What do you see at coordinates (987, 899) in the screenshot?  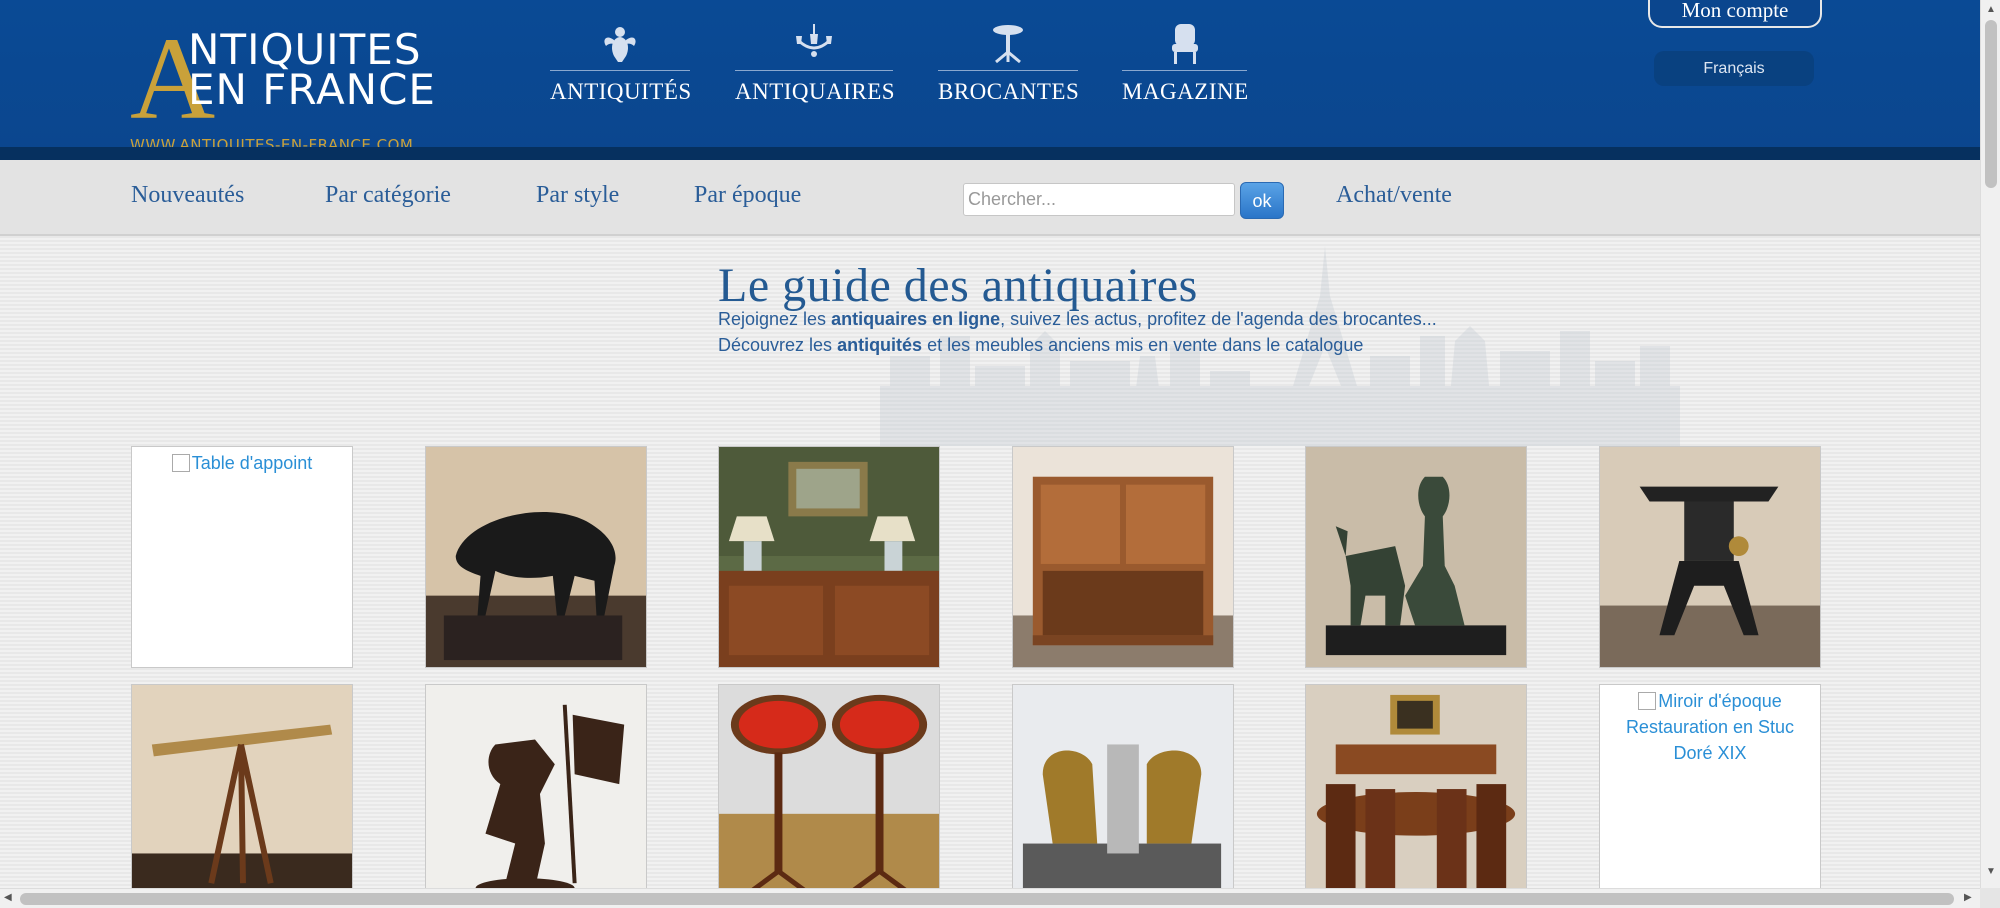 I see `horizontal-scroll-thumb` at bounding box center [987, 899].